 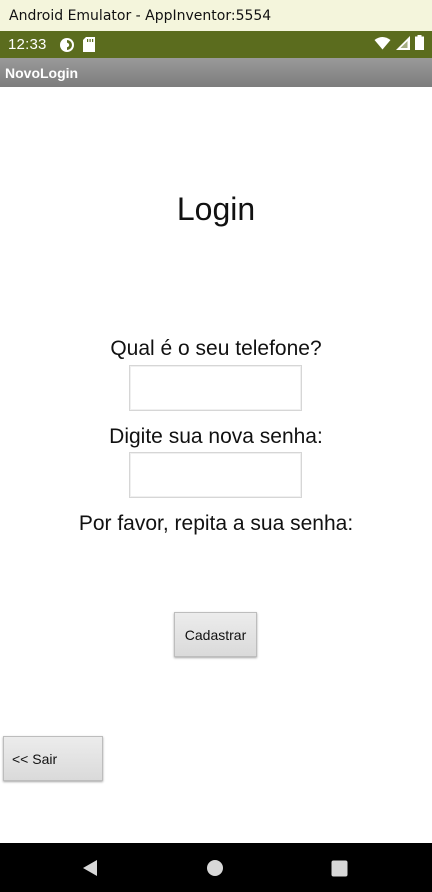 What do you see at coordinates (67, 45) in the screenshot?
I see `sync-icon` at bounding box center [67, 45].